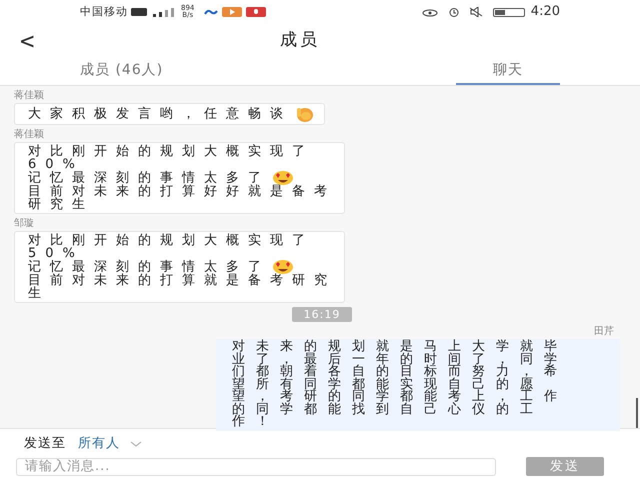 The image size is (640, 480). I want to click on message-bubble: 大家积极发言哟，任意畅谈, so click(169, 114).